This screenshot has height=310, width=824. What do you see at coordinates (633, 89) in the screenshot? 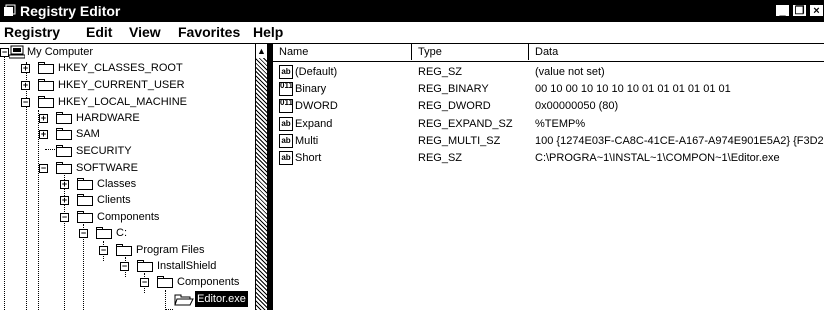
I see `value-data: 00 10 00 10 10 10 10 01 01 01 01 01 01` at bounding box center [633, 89].